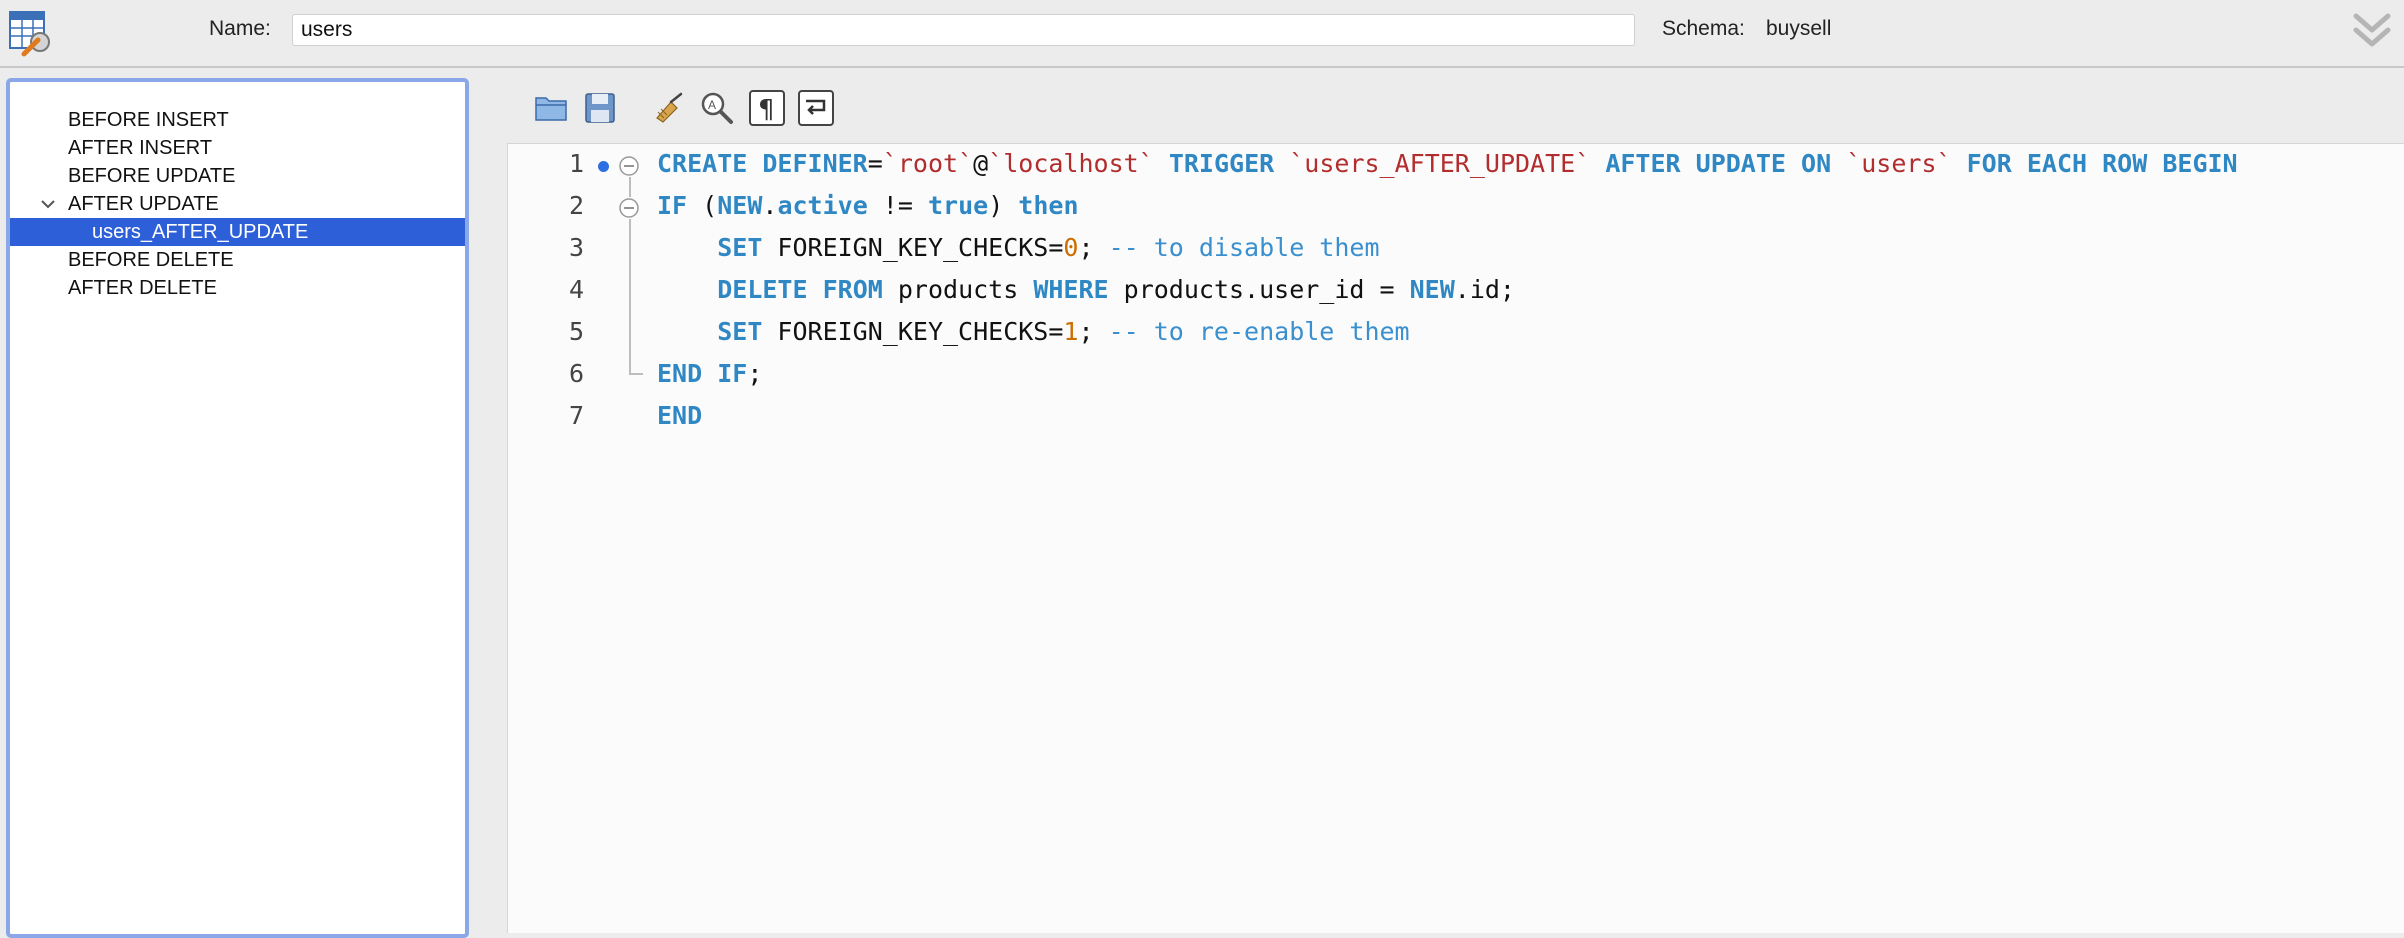  I want to click on statement-marker-dot, so click(603, 166).